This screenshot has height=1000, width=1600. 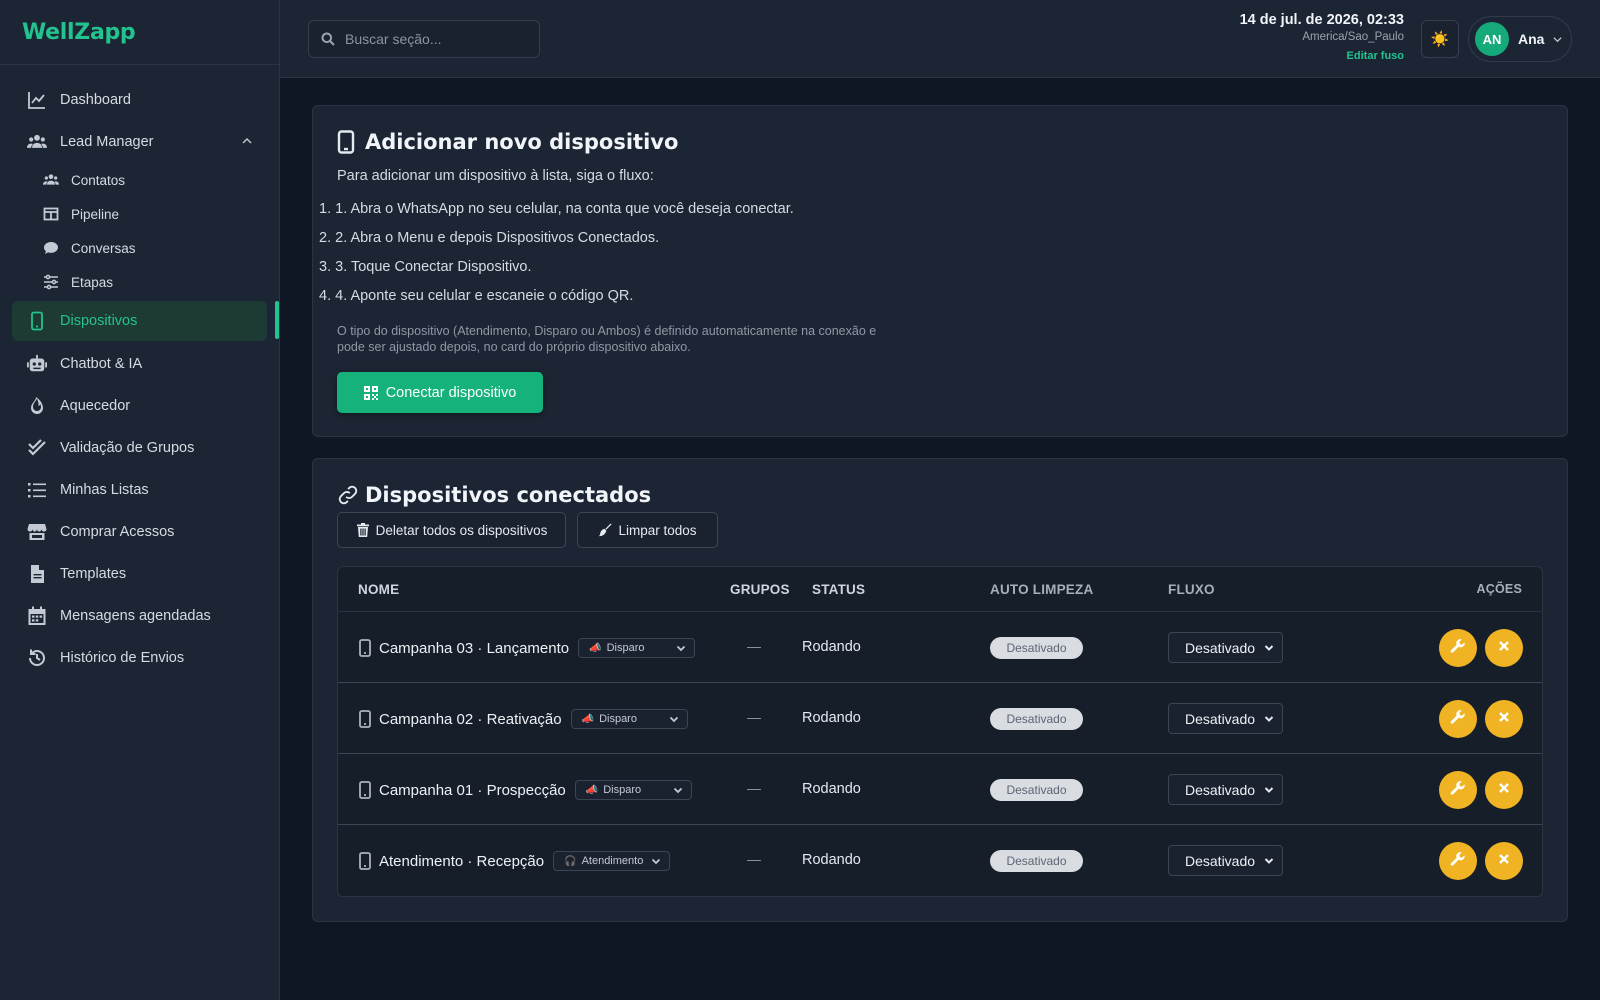 I want to click on theme-toggle-button: ☀️, so click(x=1440, y=39).